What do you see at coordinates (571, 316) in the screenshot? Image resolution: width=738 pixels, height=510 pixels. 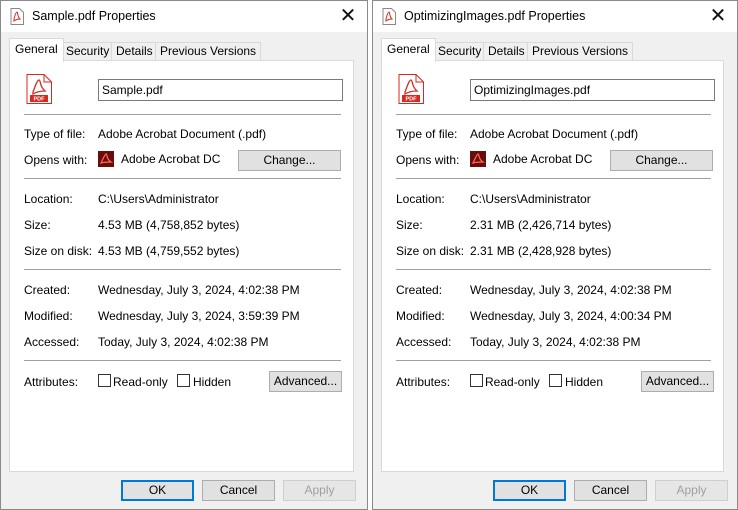 I see `modified-value: Wednesday, July 3, 2024, 4:00:34 PM` at bounding box center [571, 316].